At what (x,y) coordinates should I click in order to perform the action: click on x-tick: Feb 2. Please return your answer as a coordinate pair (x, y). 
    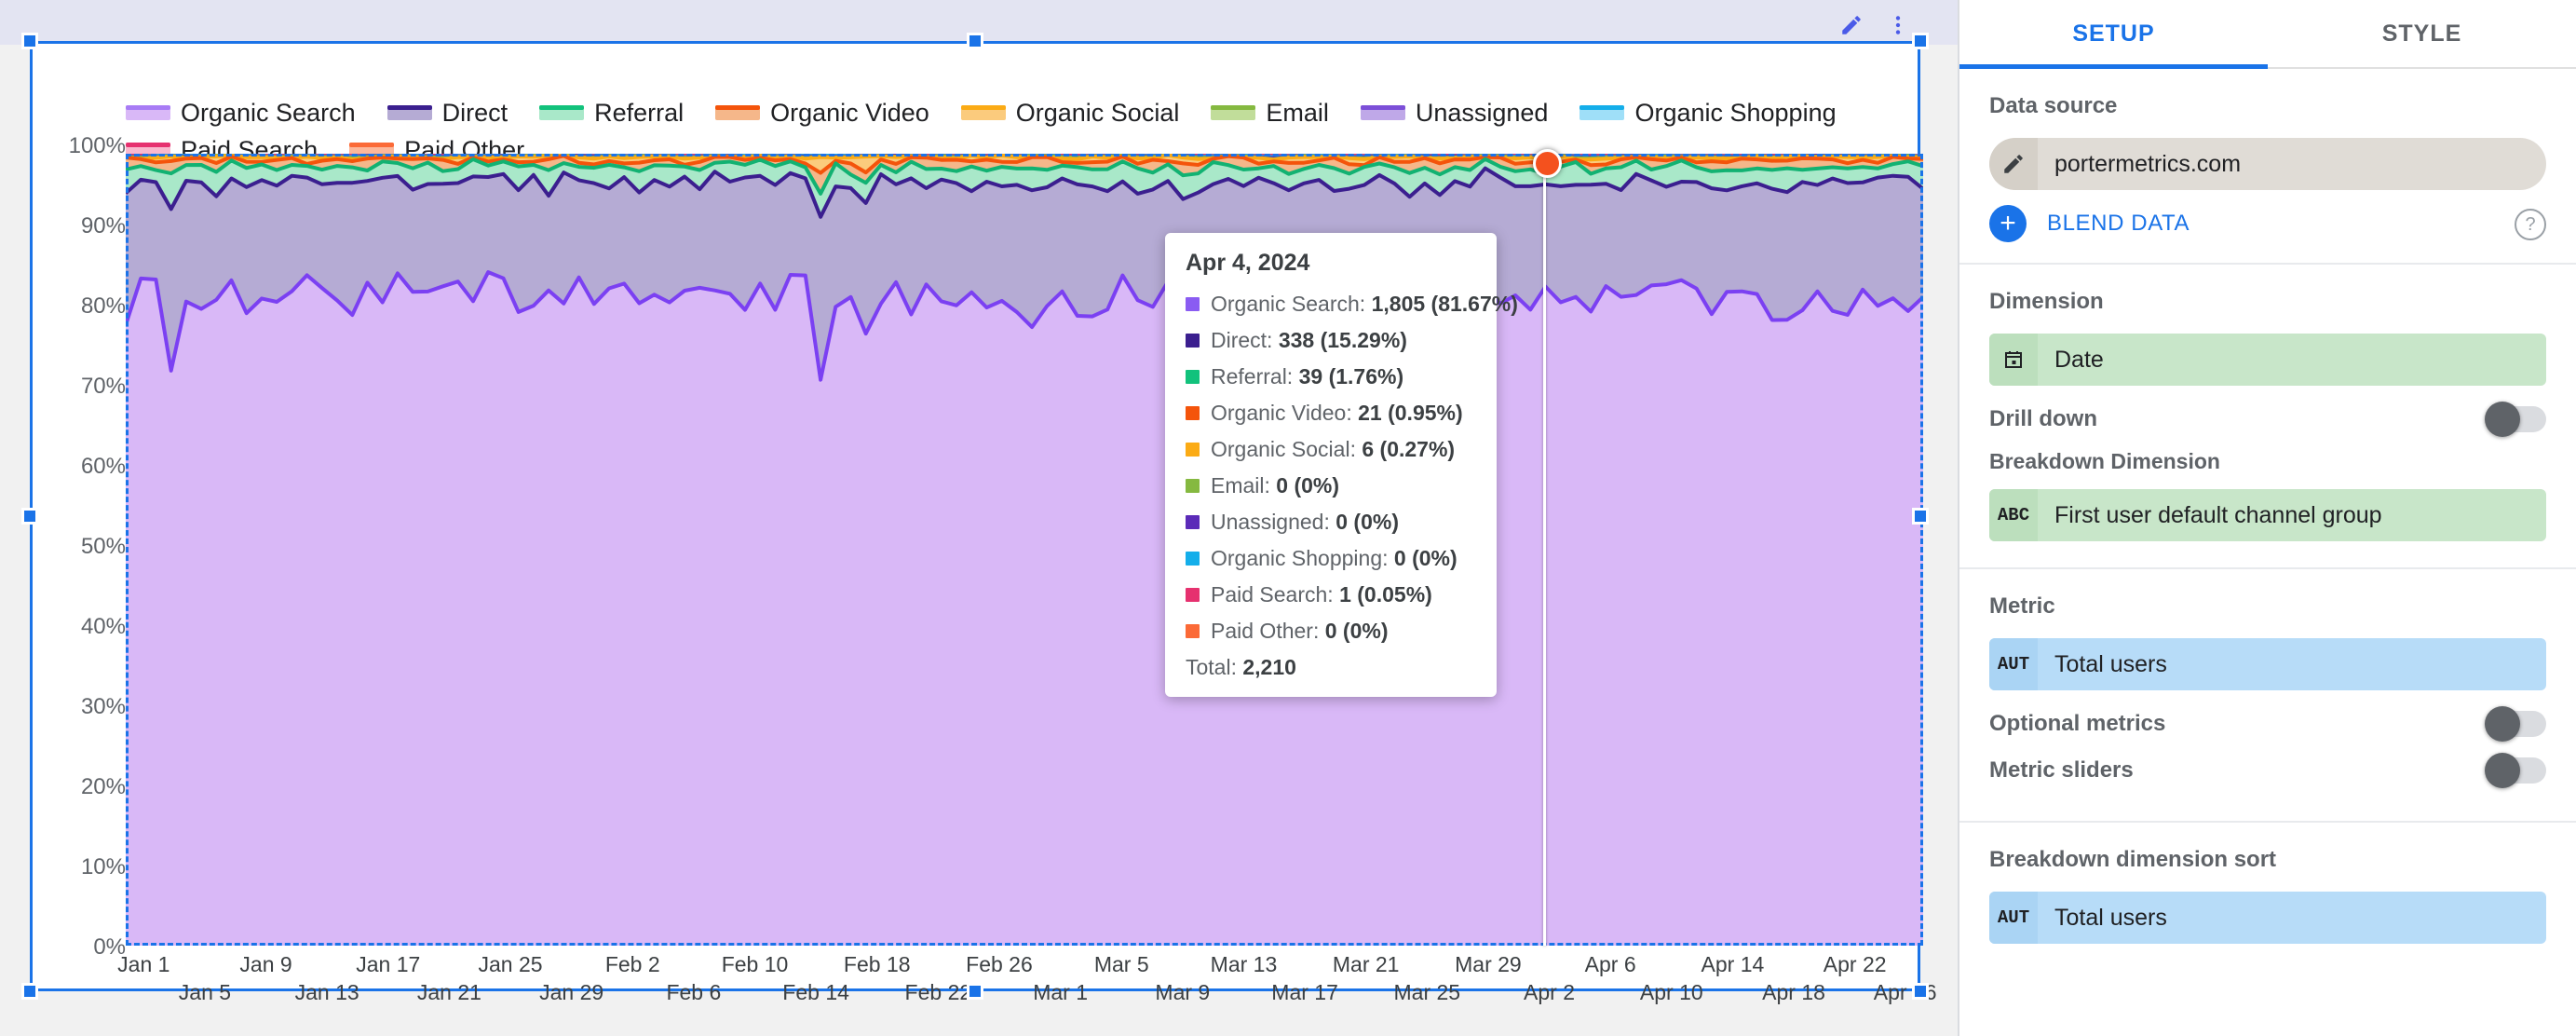
    Looking at the image, I should click on (632, 964).